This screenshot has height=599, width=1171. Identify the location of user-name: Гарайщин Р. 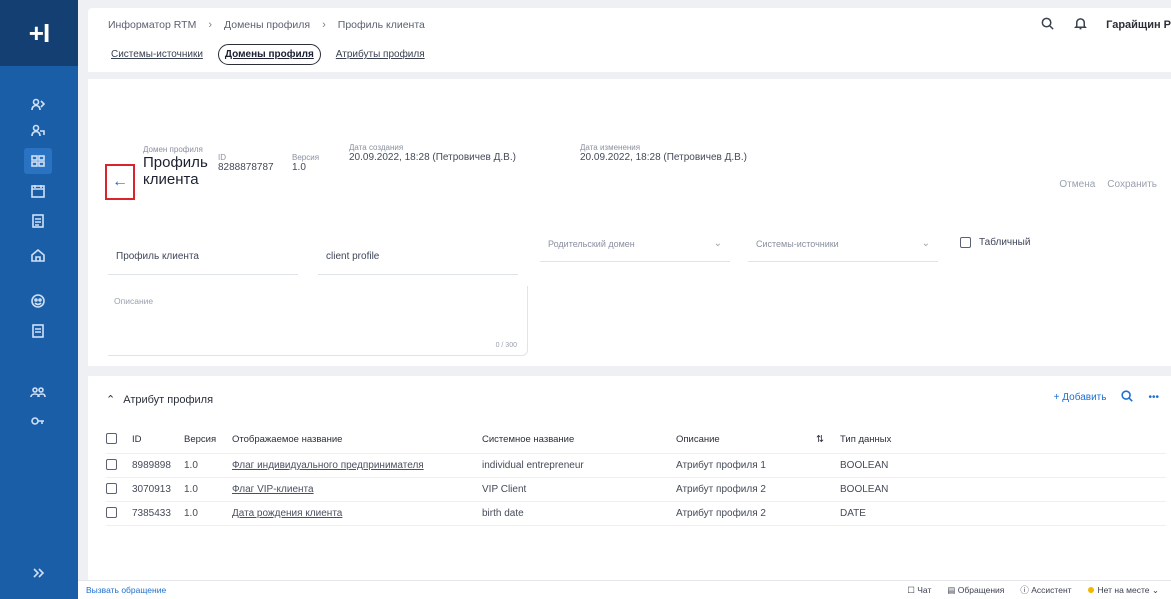
(1138, 25).